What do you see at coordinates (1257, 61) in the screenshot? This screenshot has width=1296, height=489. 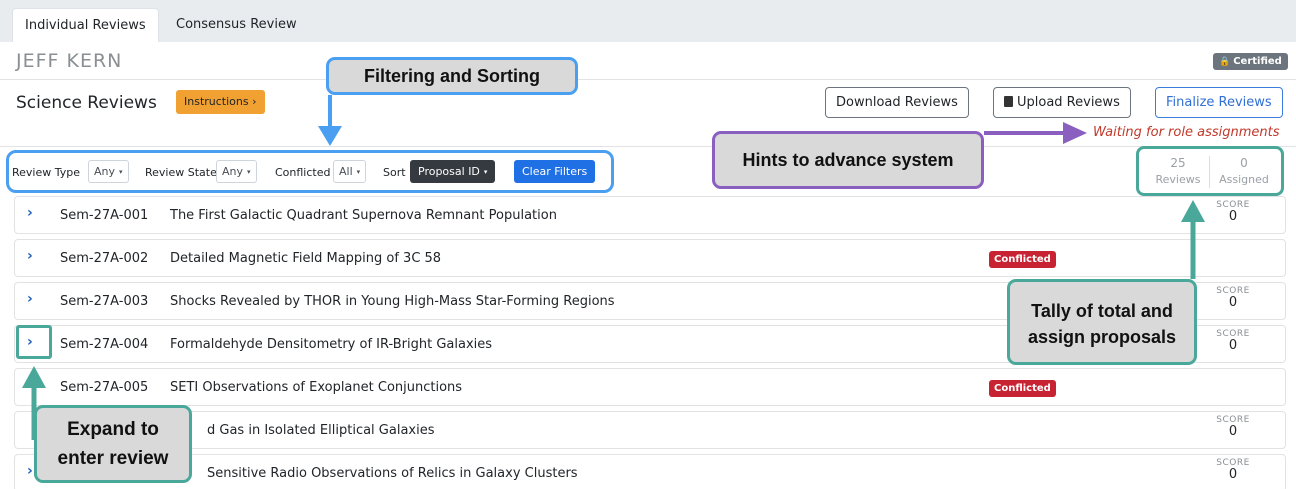 I see `certified-label: Certified` at bounding box center [1257, 61].